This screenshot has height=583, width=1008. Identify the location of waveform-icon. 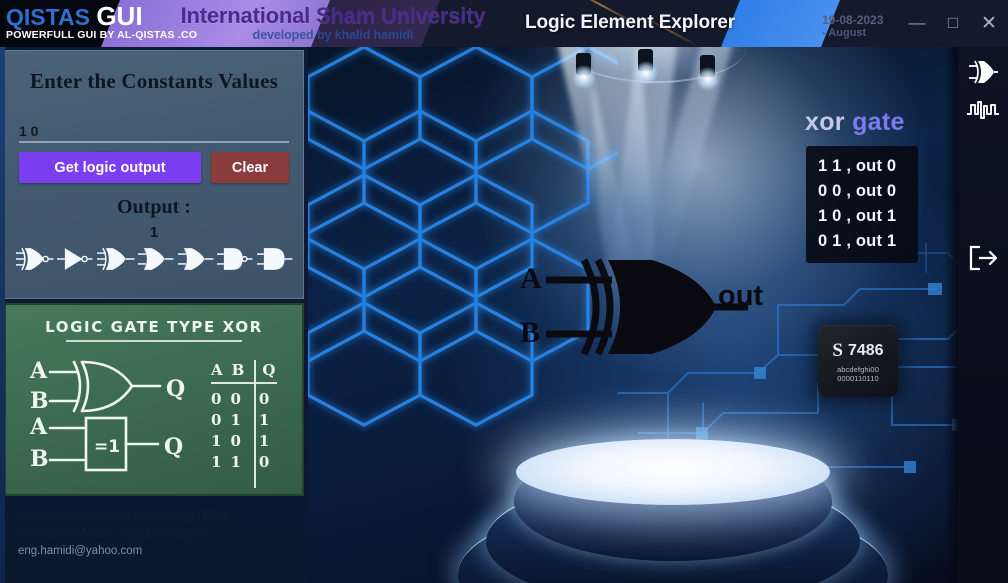
(983, 110).